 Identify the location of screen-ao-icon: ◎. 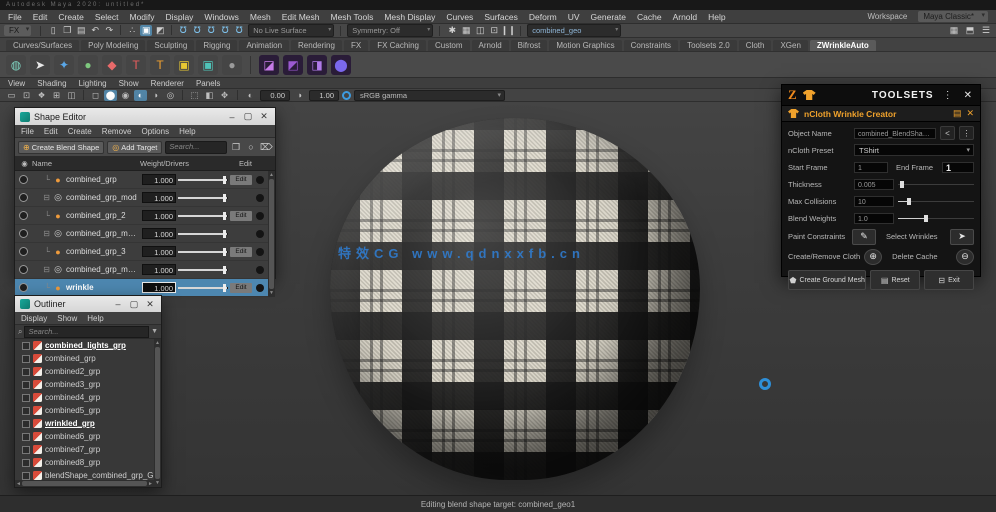
(170, 95).